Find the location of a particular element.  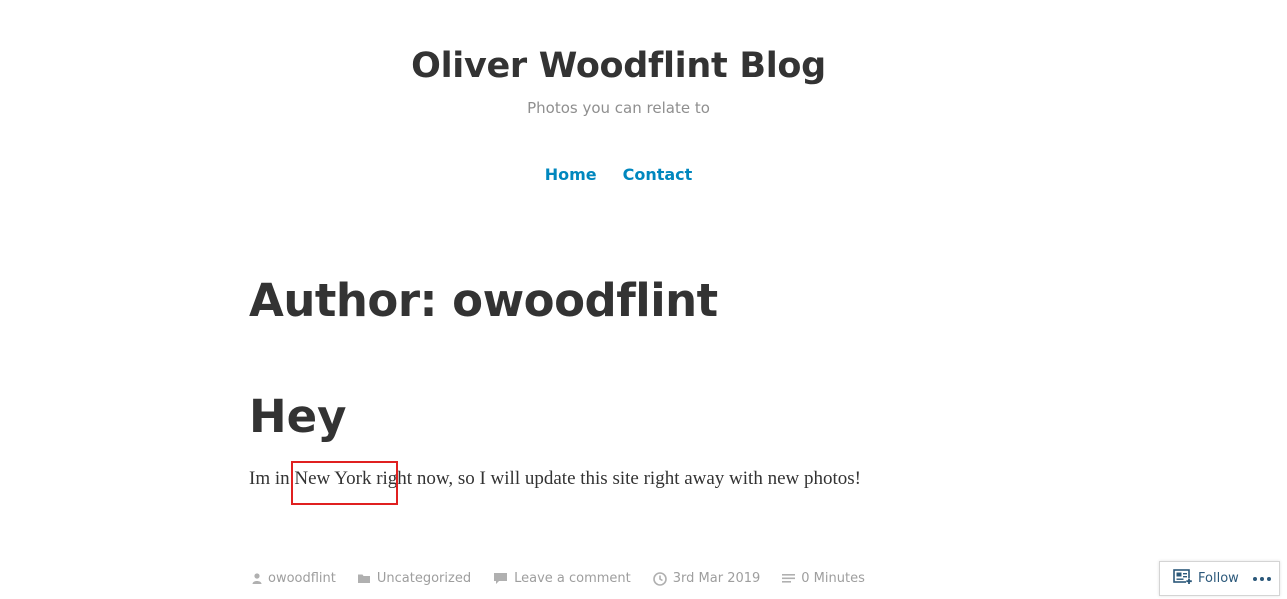

follow-icon is located at coordinates (1183, 578).